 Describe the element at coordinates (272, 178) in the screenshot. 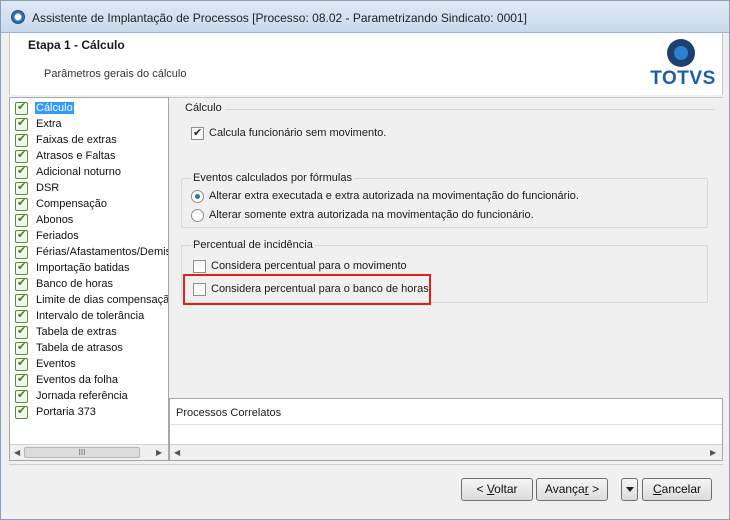

I see `eventos-group-title: Eventos calculados por fórmulas` at that location.